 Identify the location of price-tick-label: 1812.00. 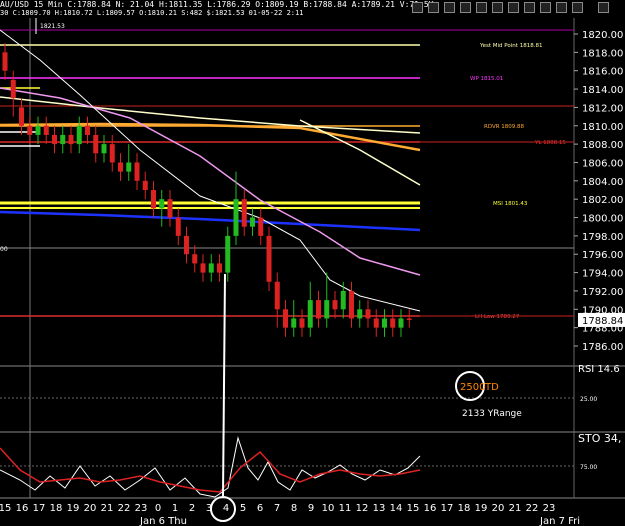
(602, 108).